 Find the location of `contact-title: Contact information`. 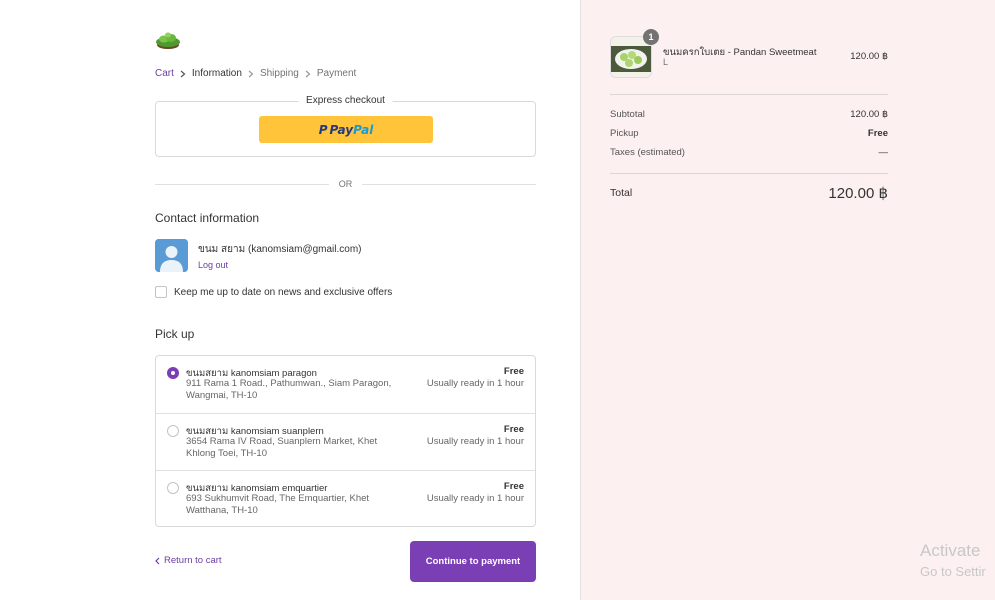

contact-title: Contact information is located at coordinates (207, 218).